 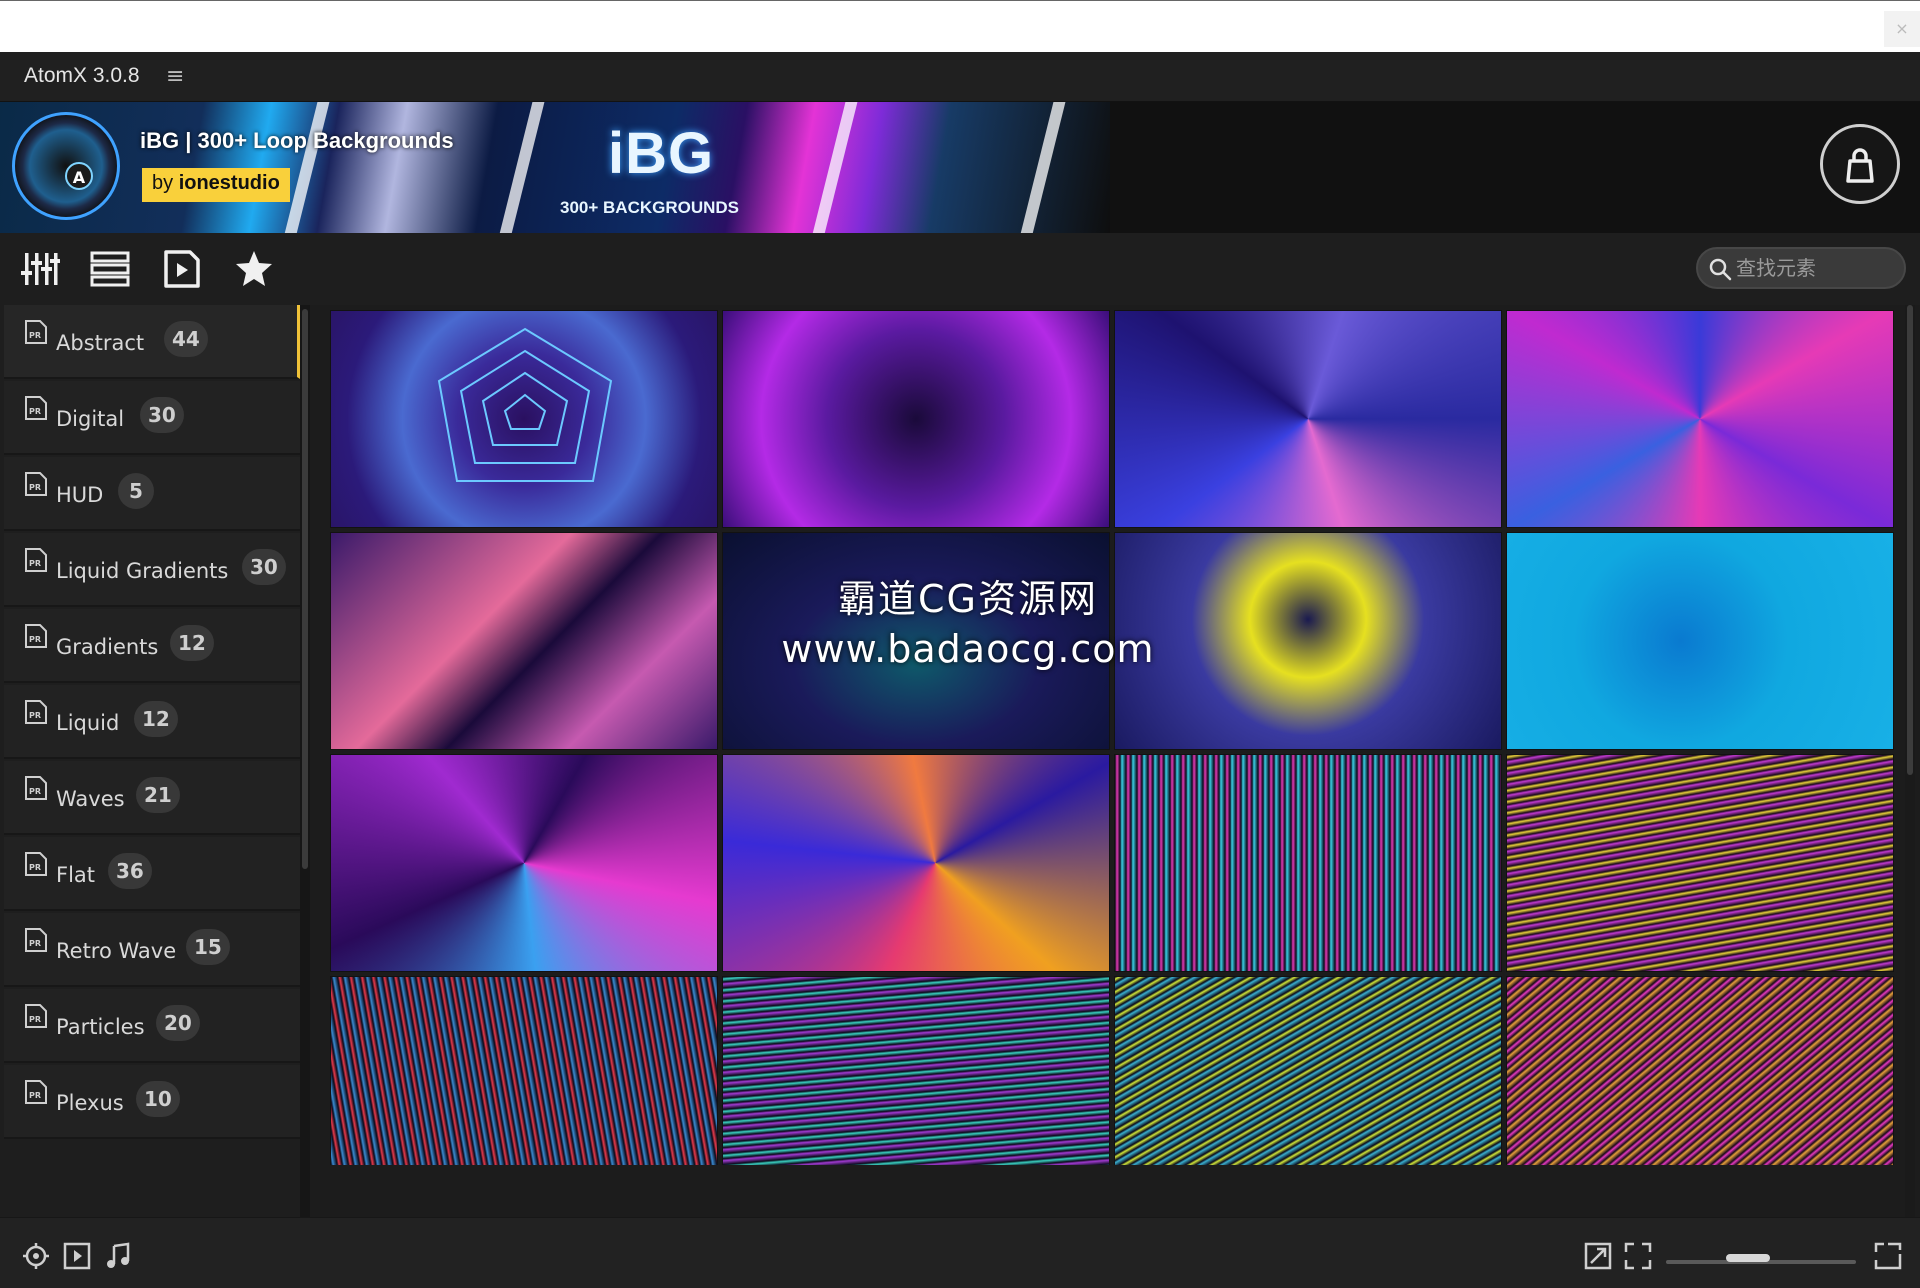 What do you see at coordinates (80, 495) in the screenshot?
I see `category-label: HUD` at bounding box center [80, 495].